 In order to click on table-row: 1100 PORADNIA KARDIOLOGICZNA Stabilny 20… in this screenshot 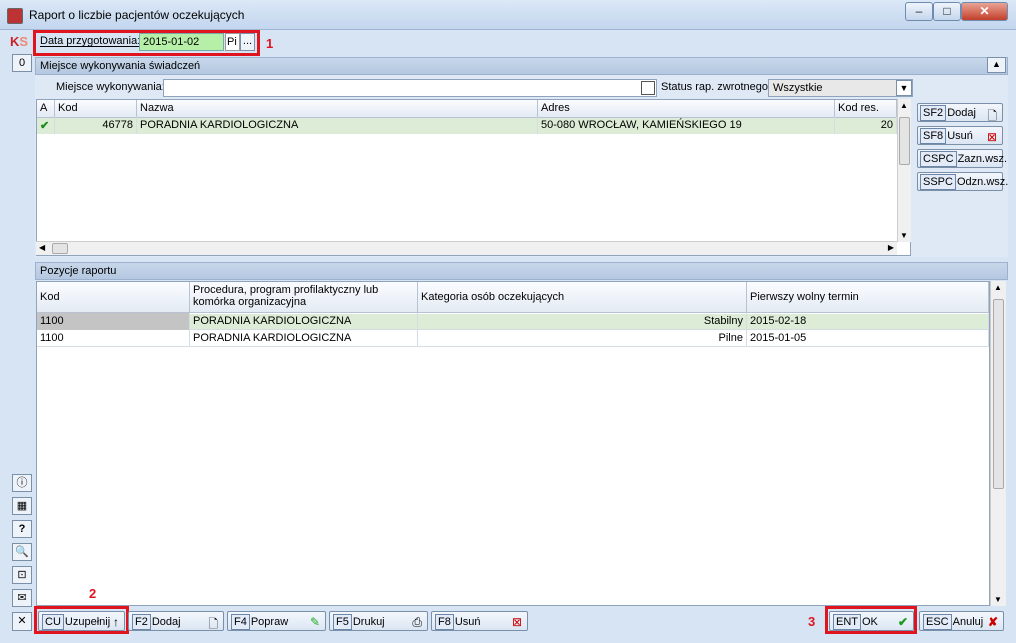, I will do `click(513, 321)`.